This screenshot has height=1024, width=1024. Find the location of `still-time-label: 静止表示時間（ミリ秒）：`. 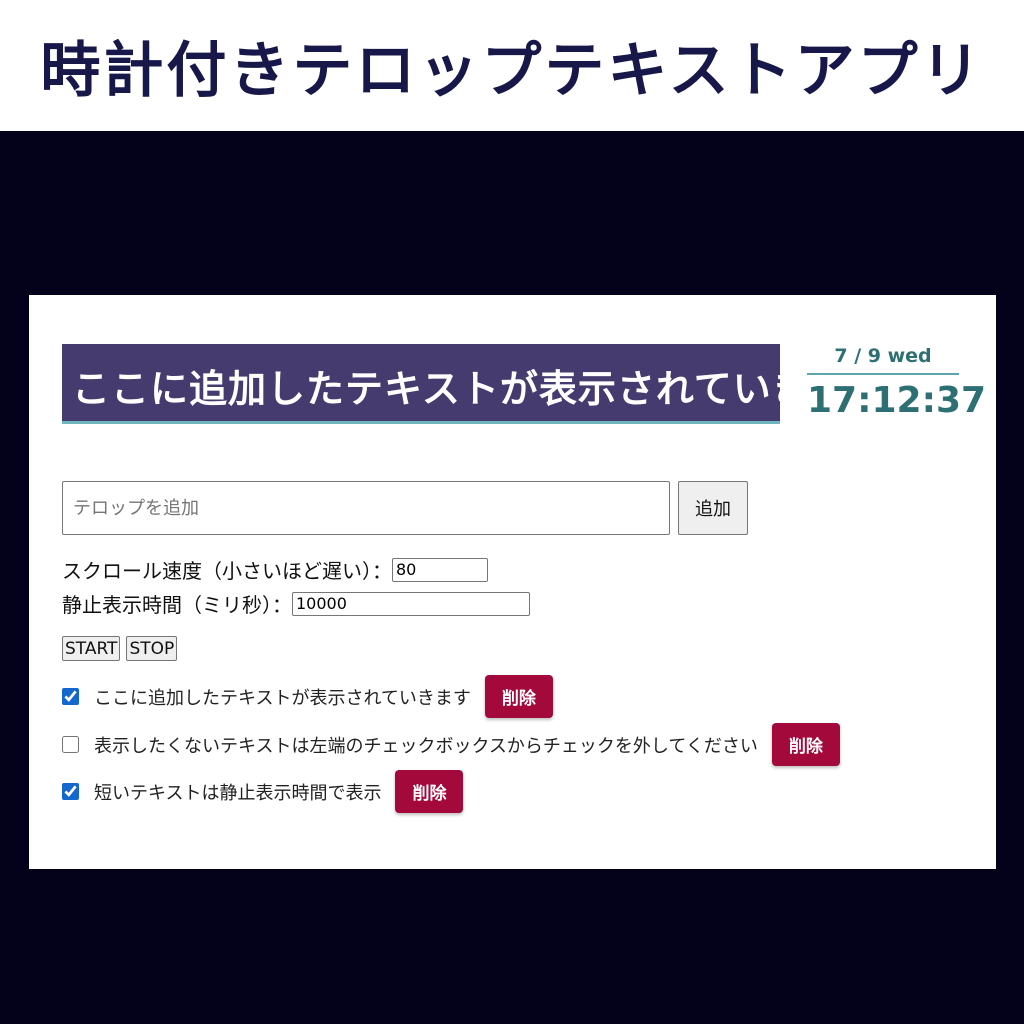

still-time-label: 静止表示時間（ミリ秒）： is located at coordinates (177, 605).